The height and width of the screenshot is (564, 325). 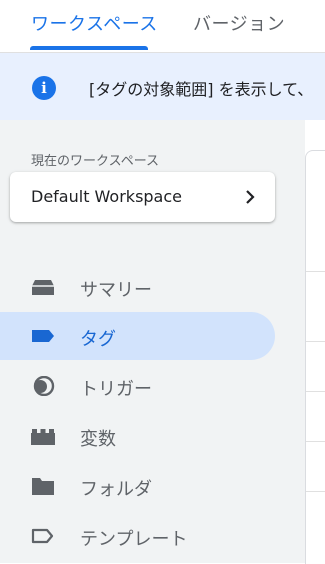 What do you see at coordinates (44, 88) in the screenshot?
I see `info-icon: i` at bounding box center [44, 88].